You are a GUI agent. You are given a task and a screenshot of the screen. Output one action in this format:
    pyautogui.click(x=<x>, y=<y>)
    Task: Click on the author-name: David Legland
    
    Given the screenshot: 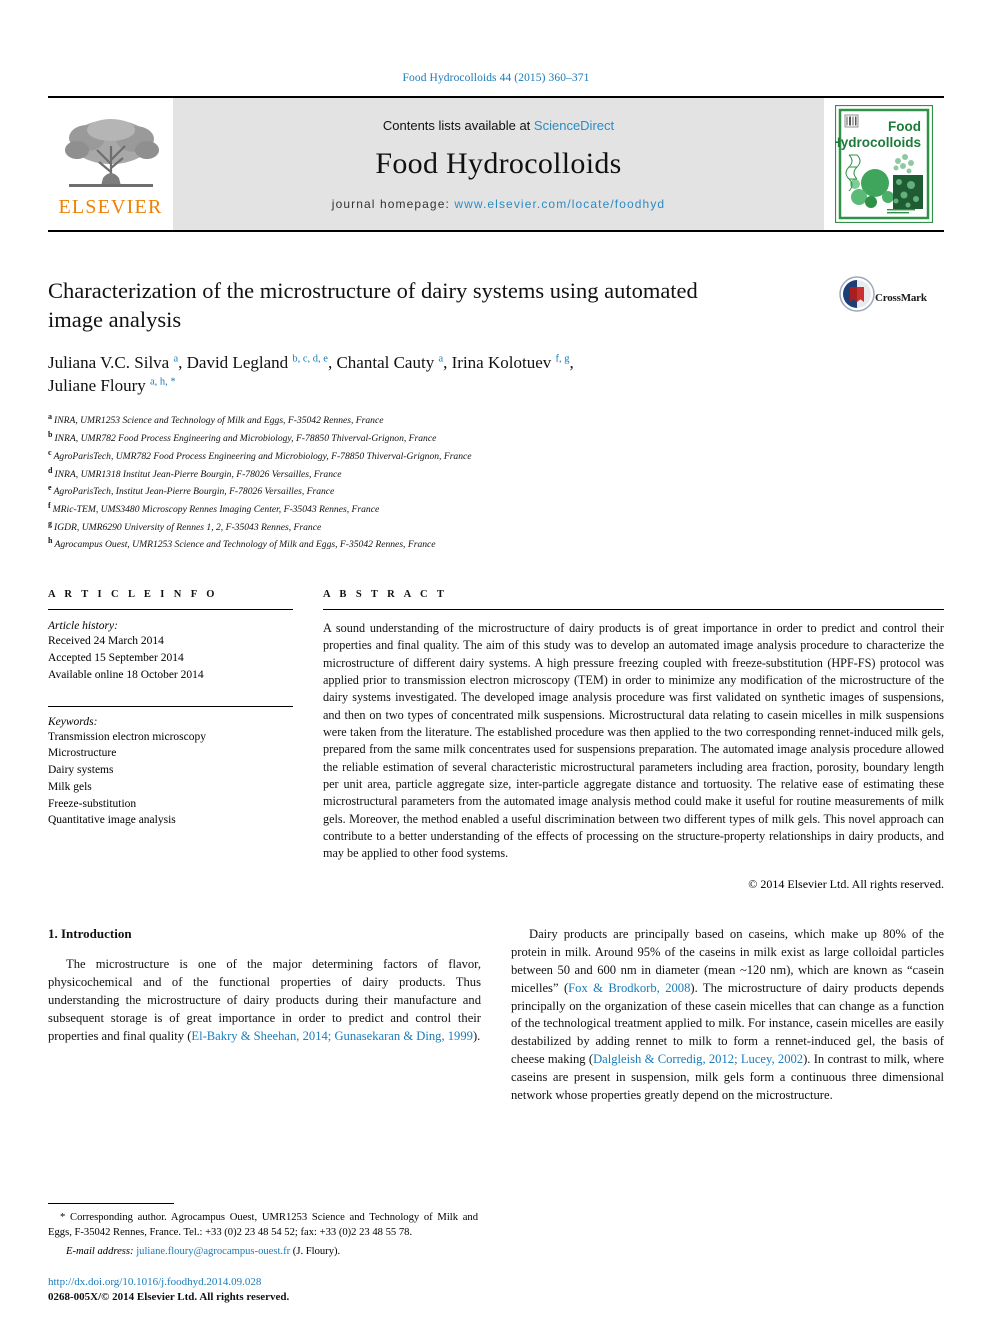 What is the action you would take?
    pyautogui.click(x=237, y=362)
    